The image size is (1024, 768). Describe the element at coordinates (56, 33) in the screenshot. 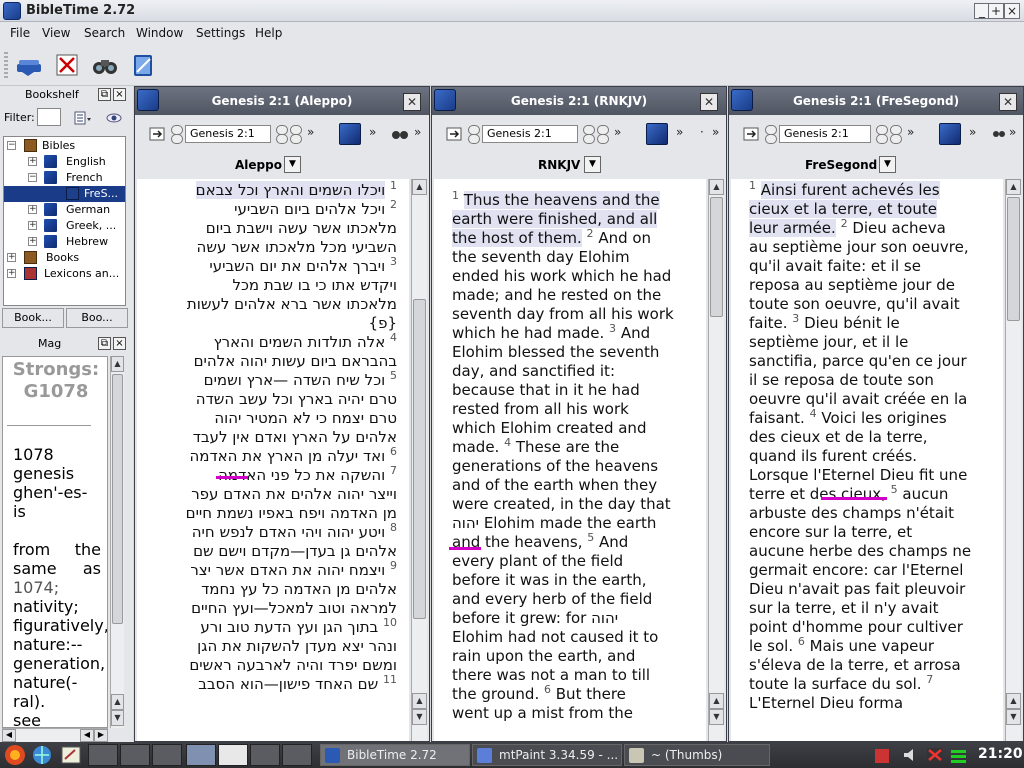

I see `menu-view: View` at that location.